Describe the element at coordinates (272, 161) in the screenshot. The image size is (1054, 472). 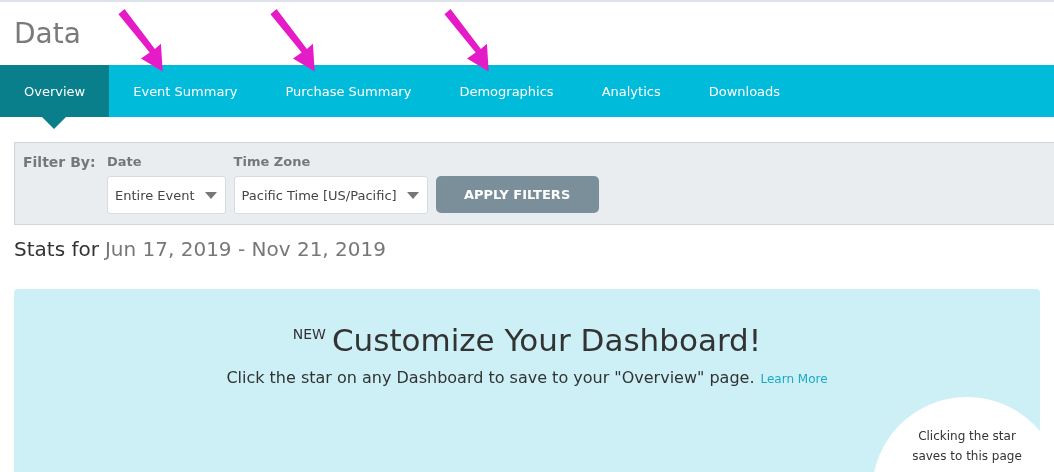
I see `field-label: Time Zone` at that location.